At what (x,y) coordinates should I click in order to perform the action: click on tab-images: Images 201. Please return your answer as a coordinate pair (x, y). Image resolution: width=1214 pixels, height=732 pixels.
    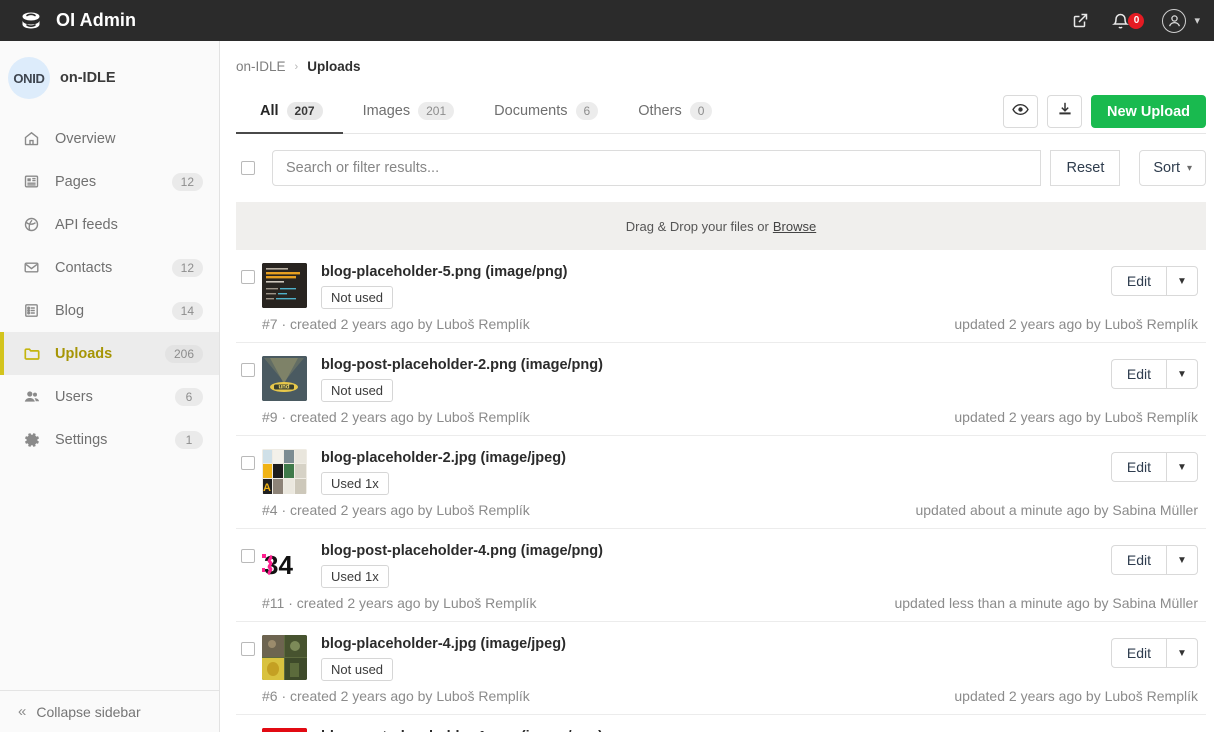
    Looking at the image, I should click on (409, 110).